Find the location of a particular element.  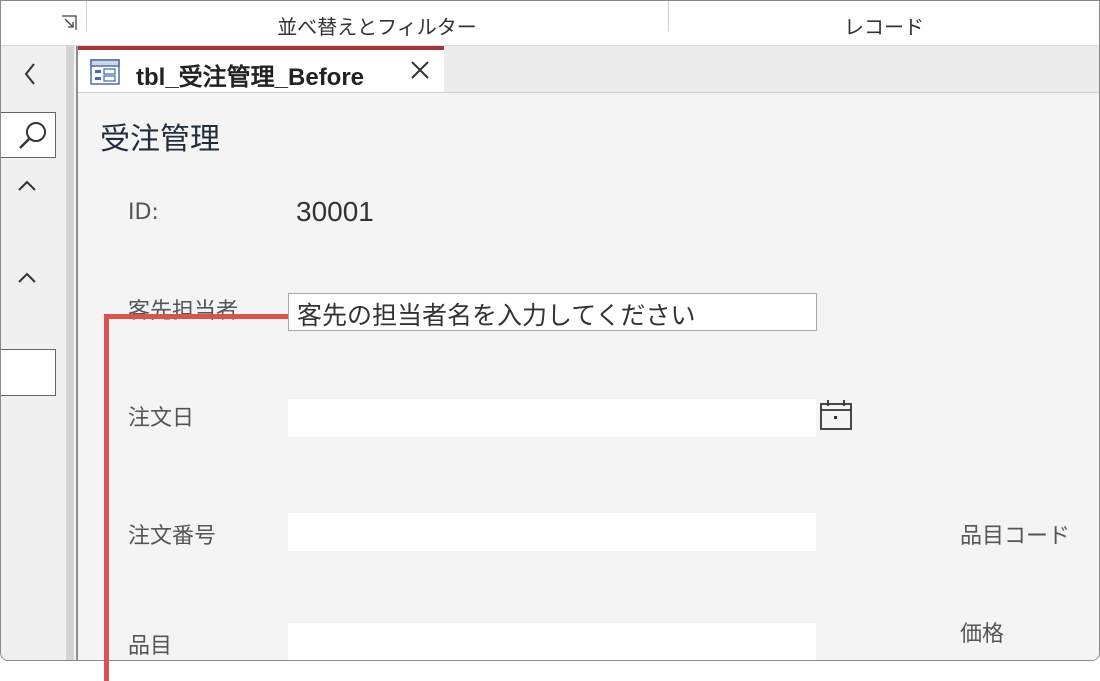

id-label: ID: is located at coordinates (143, 212).